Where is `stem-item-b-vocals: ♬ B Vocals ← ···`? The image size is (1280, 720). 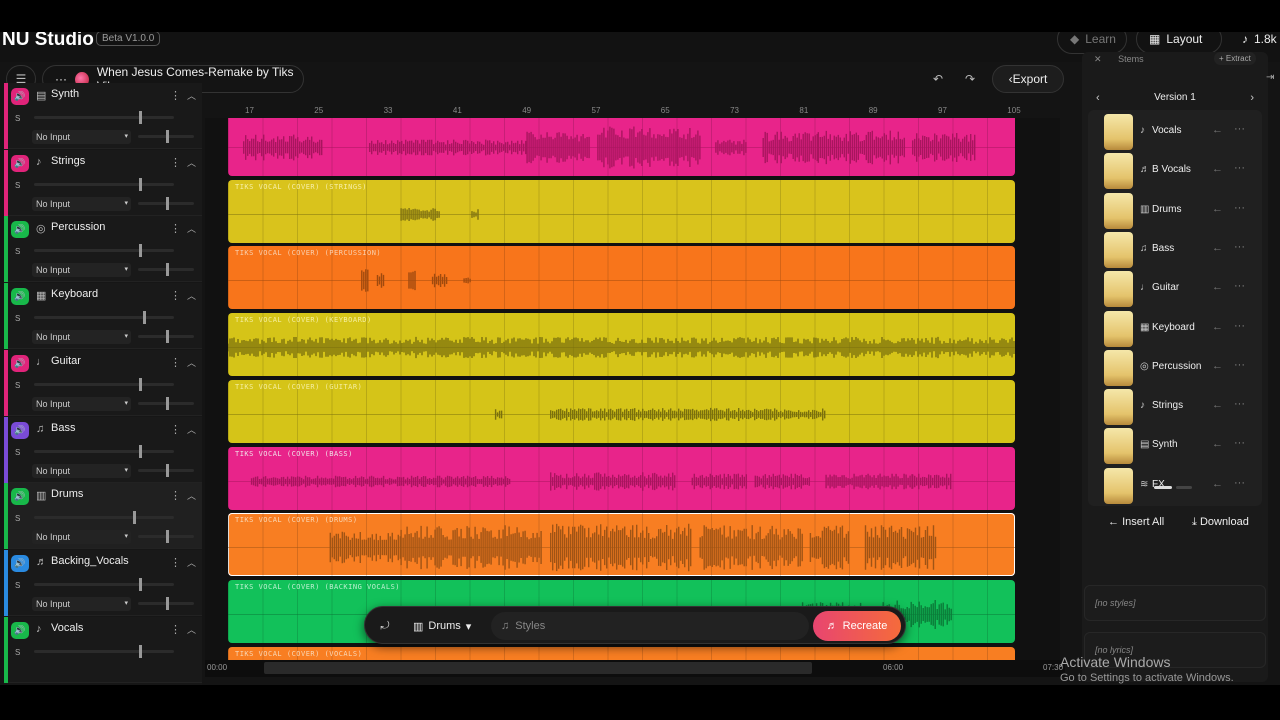
stem-item-b-vocals: ♬ B Vocals ← ··· is located at coordinates (1175, 171).